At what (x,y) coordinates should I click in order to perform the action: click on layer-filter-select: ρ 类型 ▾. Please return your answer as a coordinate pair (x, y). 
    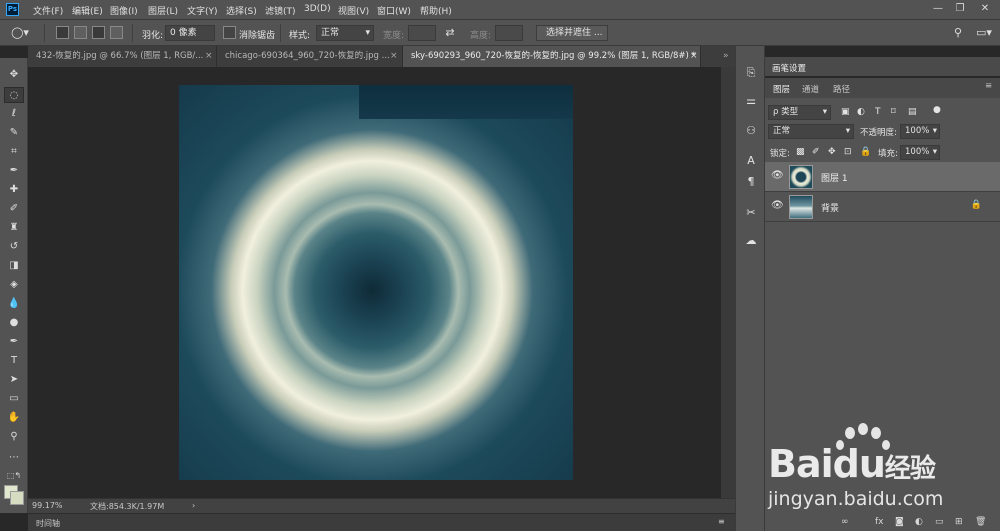
    Looking at the image, I should click on (799, 112).